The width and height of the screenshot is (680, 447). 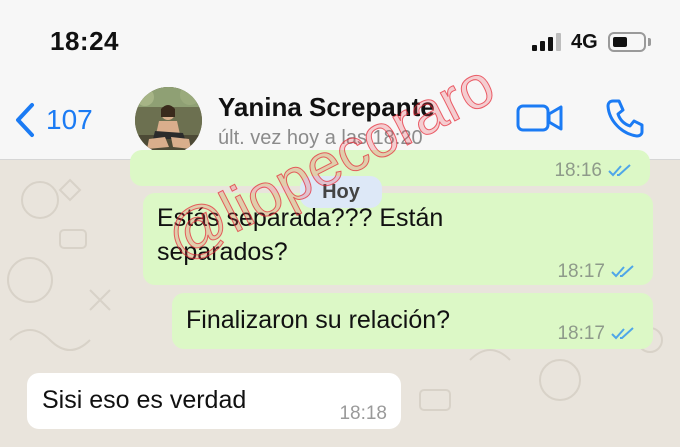 What do you see at coordinates (84, 41) in the screenshot?
I see `status-time: 18:24` at bounding box center [84, 41].